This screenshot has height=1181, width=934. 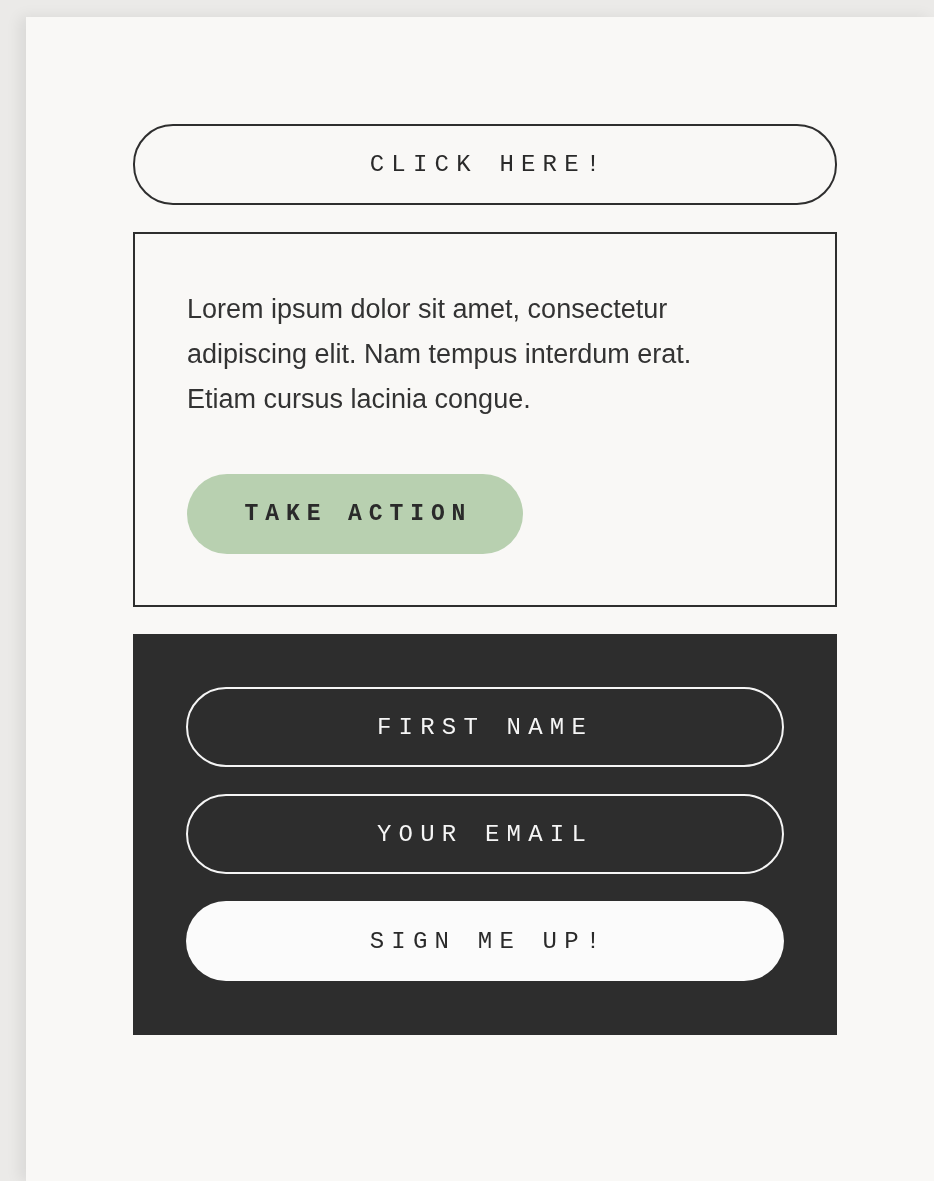 What do you see at coordinates (485, 164) in the screenshot?
I see `click-button: CLICK HERE!` at bounding box center [485, 164].